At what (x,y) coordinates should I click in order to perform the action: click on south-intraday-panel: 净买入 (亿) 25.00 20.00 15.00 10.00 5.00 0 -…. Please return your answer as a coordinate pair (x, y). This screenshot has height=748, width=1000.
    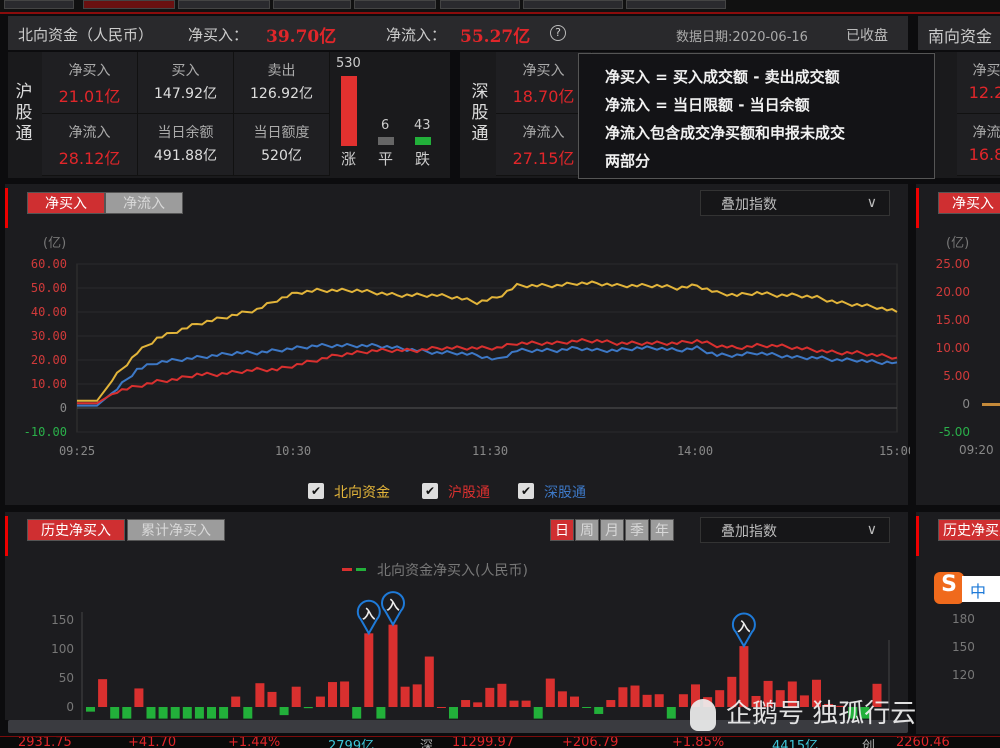
    Looking at the image, I should click on (958, 344).